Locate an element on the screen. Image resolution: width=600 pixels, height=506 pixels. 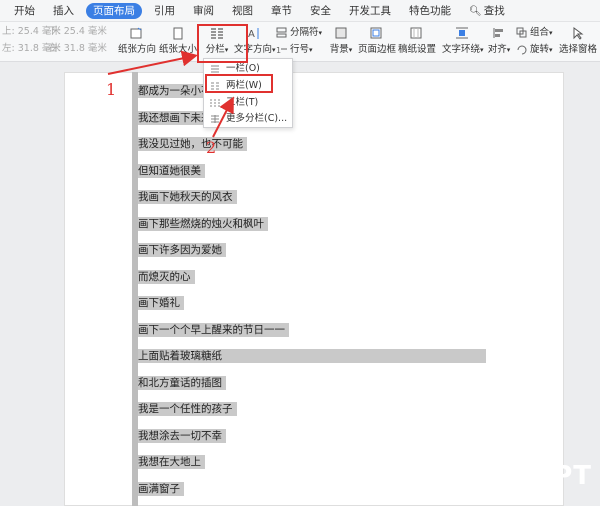
watermark: PT is located at coordinates (572, 476).